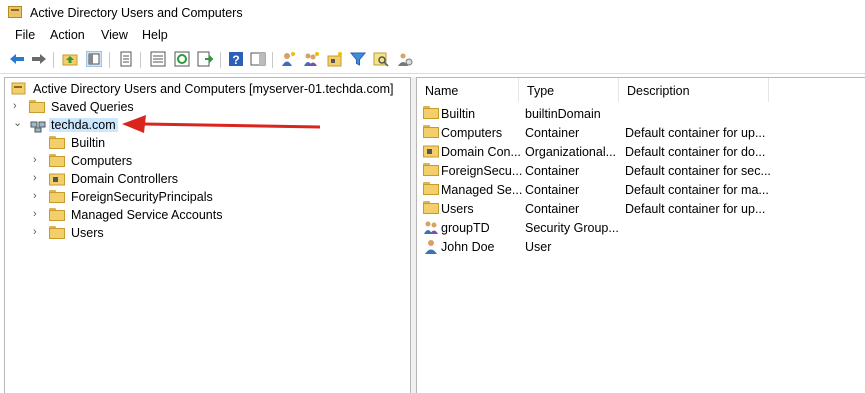  Describe the element at coordinates (358, 59) in the screenshot. I see `filter-icon` at that location.